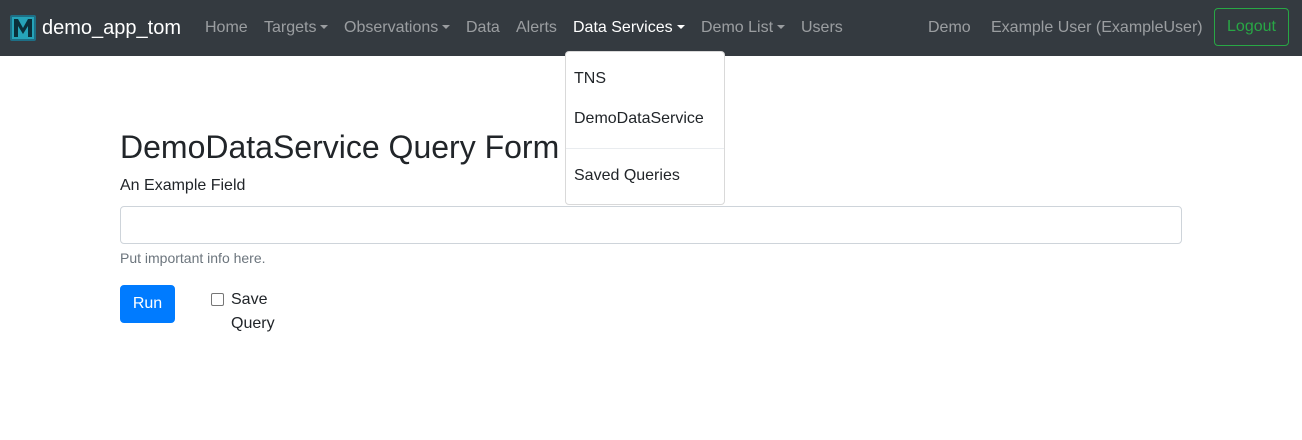 Image resolution: width=1302 pixels, height=440 pixels. I want to click on page-title: DemoDataService Query Form, so click(340, 147).